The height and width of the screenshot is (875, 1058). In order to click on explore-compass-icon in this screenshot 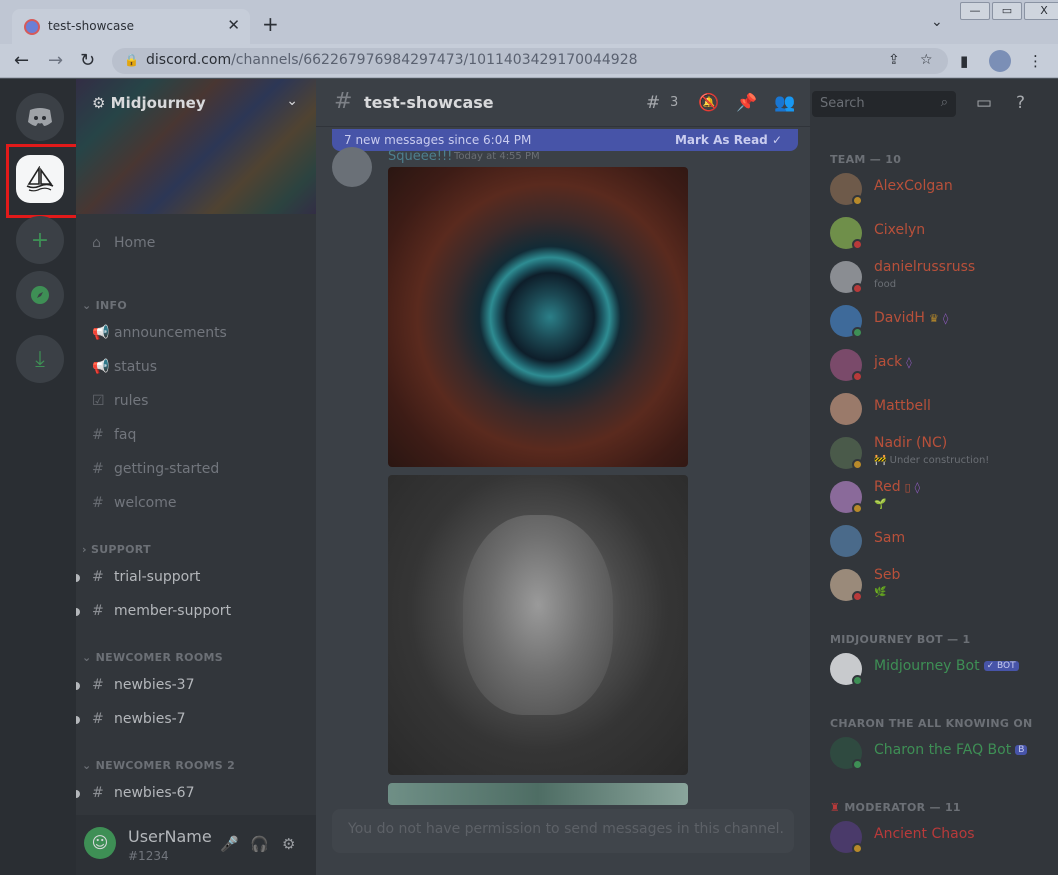, I will do `click(40, 295)`.